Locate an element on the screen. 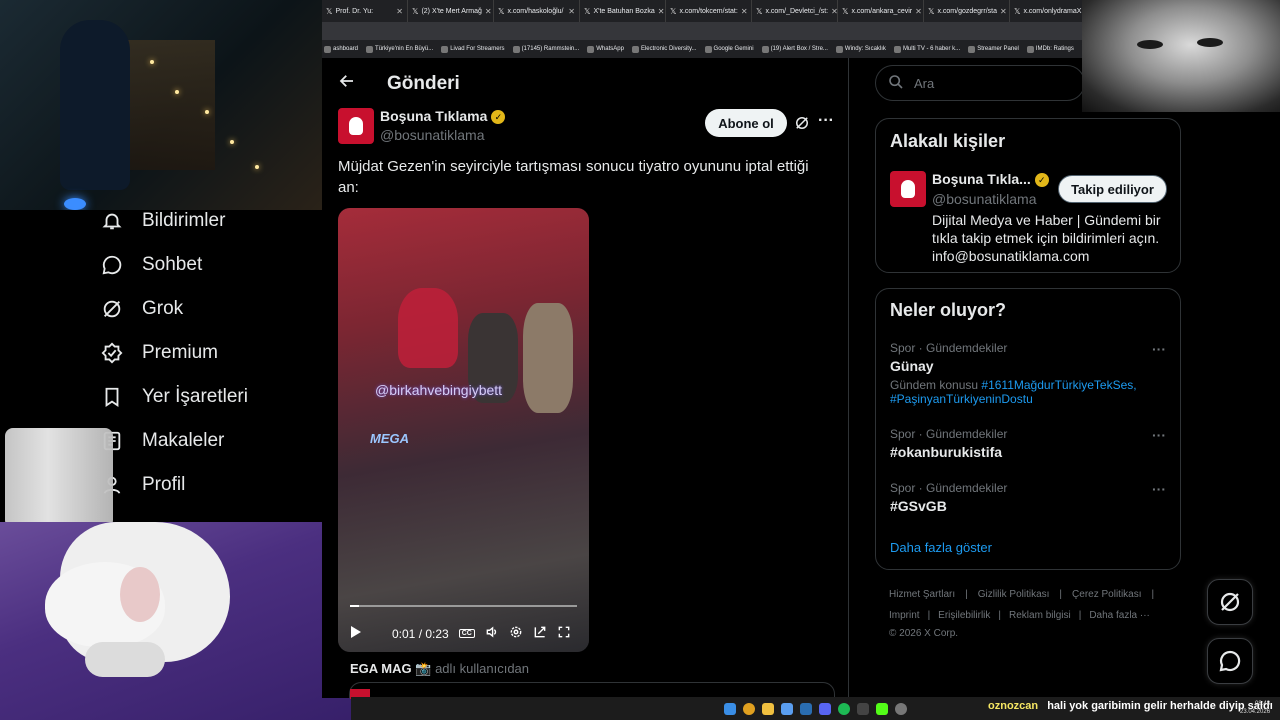  footer-link: Erişilebilirlik is located at coordinates (964, 615).